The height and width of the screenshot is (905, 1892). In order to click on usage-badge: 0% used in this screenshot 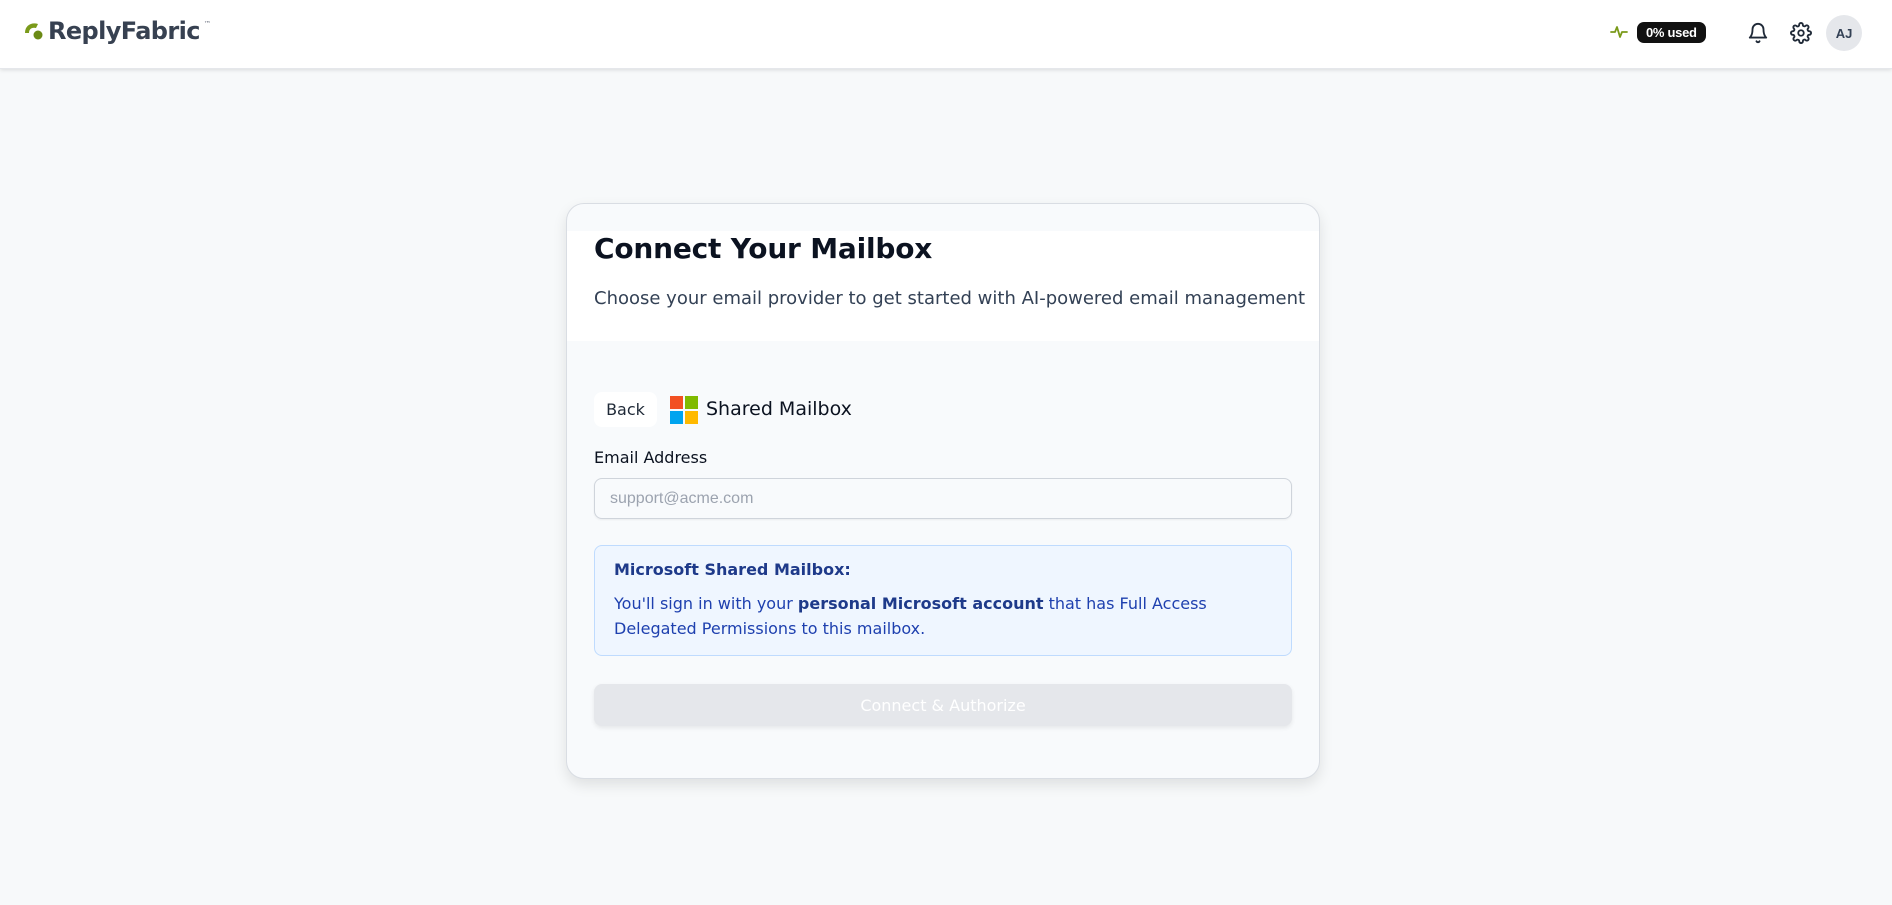, I will do `click(1671, 32)`.